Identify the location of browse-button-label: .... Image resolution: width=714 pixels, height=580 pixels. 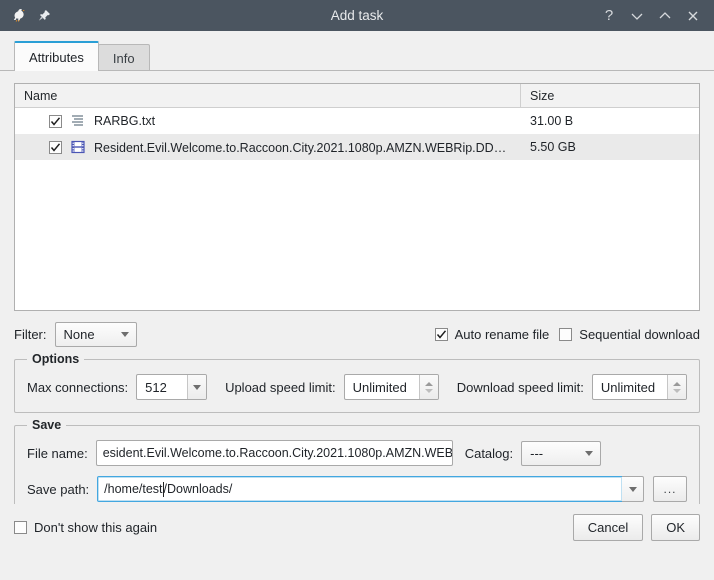
(670, 489).